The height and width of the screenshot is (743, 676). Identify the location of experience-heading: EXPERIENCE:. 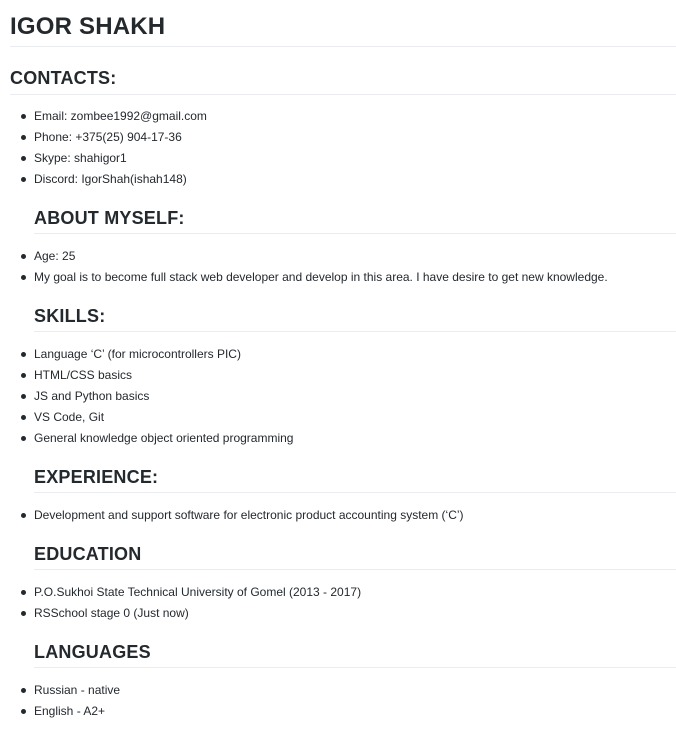
(96, 477).